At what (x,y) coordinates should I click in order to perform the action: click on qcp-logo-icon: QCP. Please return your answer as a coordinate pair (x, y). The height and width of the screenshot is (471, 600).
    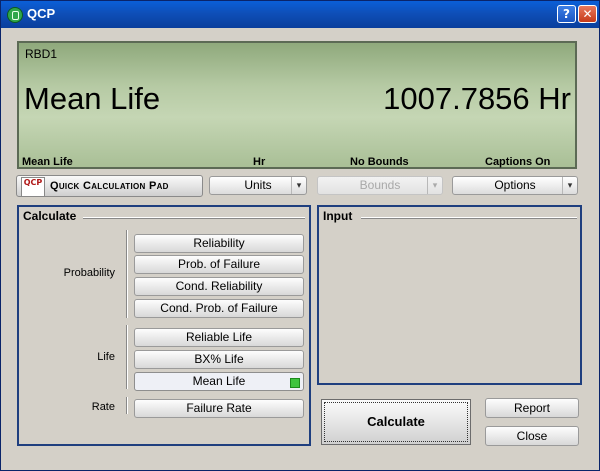
    Looking at the image, I should click on (33, 187).